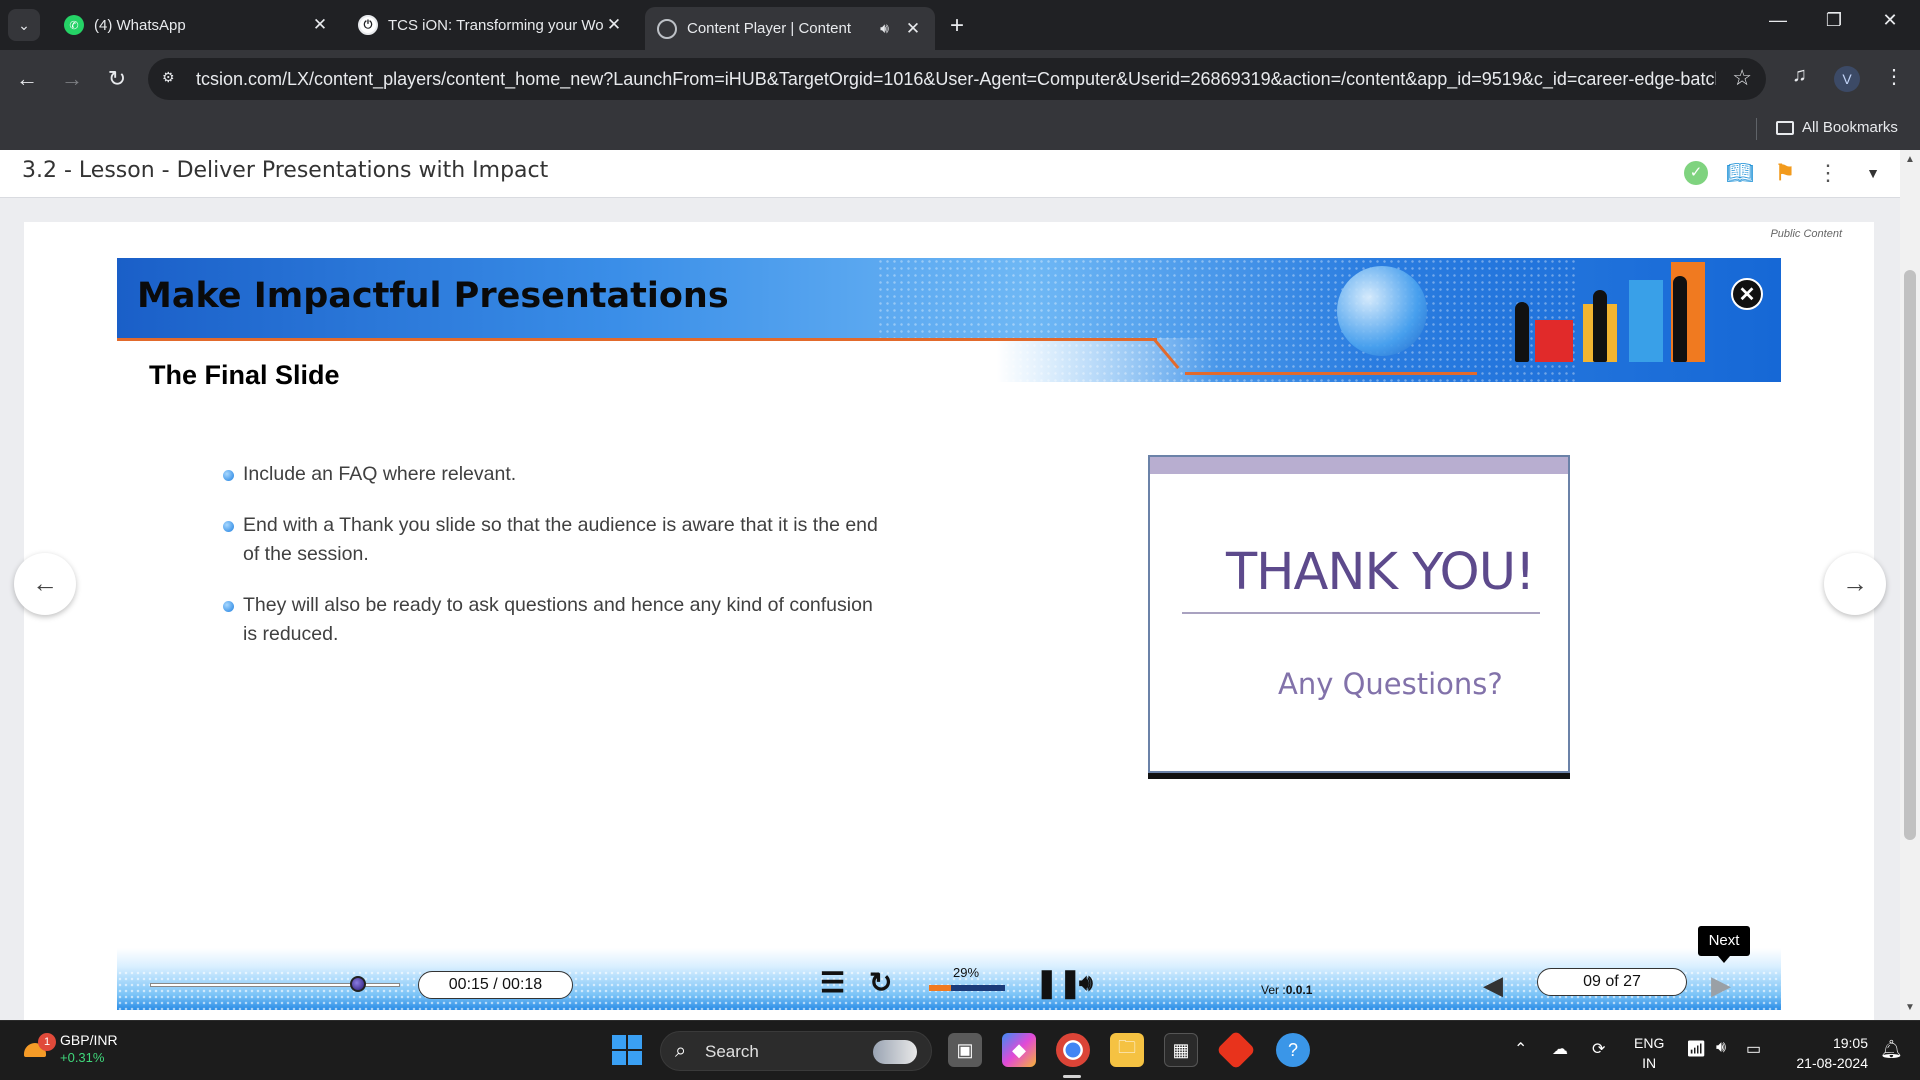 The width and height of the screenshot is (1920, 1080). What do you see at coordinates (1834, 20) in the screenshot?
I see `restore-icon: ❐` at bounding box center [1834, 20].